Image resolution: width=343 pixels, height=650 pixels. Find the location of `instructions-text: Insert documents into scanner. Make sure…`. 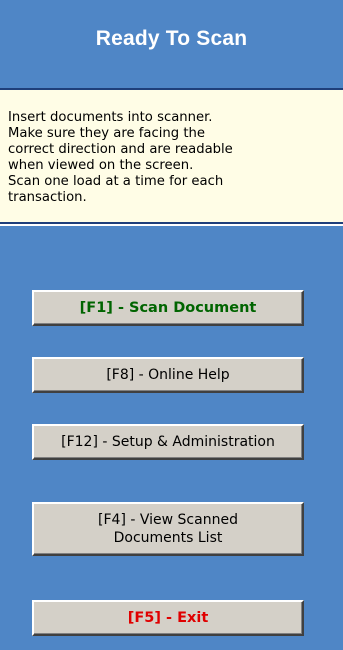

instructions-text: Insert documents into scanner. Make sure… is located at coordinates (120, 157).